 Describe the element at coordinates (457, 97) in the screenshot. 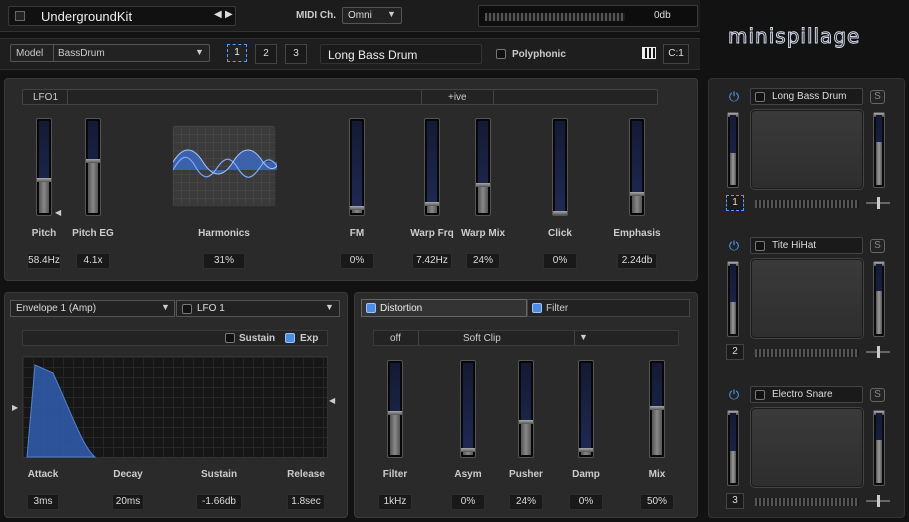

I see `lfo-mode: +ive` at that location.